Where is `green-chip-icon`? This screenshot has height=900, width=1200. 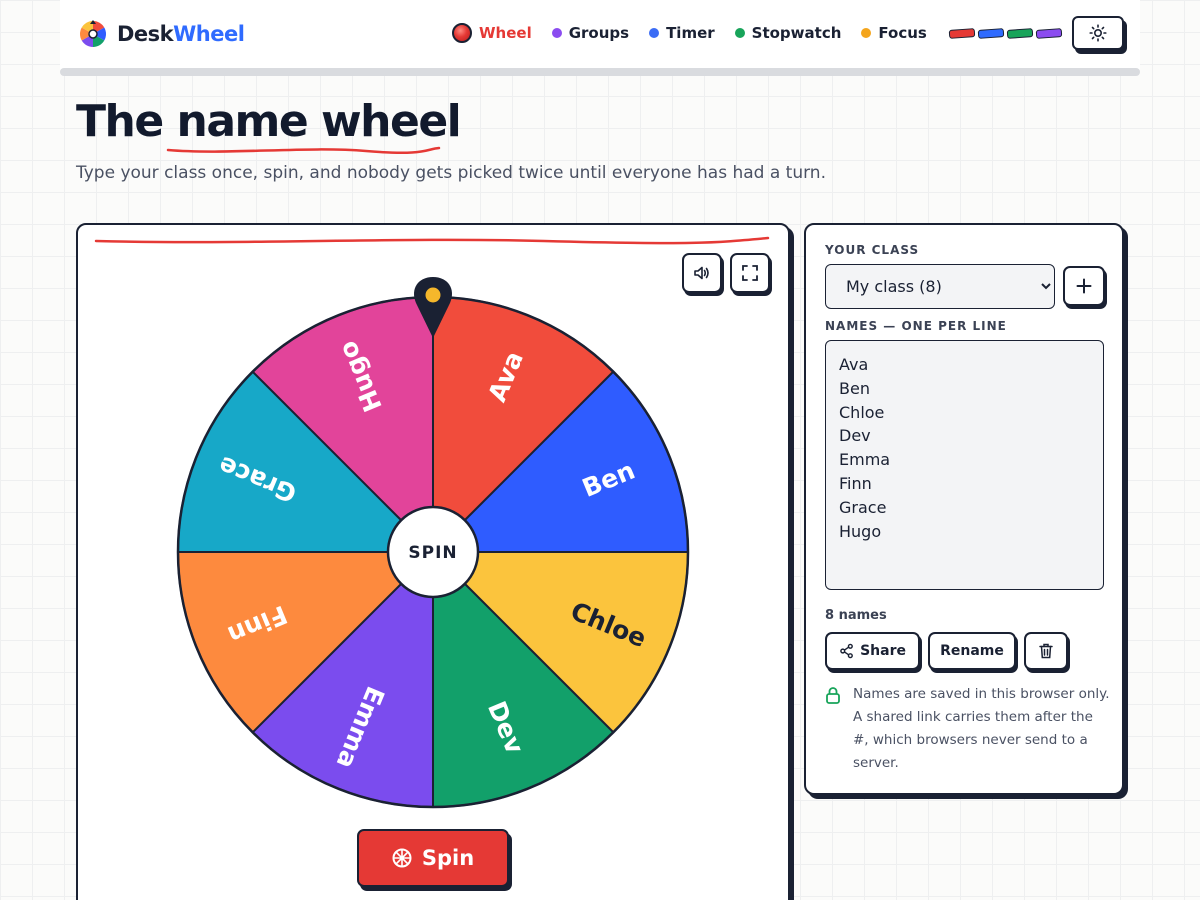 green-chip-icon is located at coordinates (1020, 33).